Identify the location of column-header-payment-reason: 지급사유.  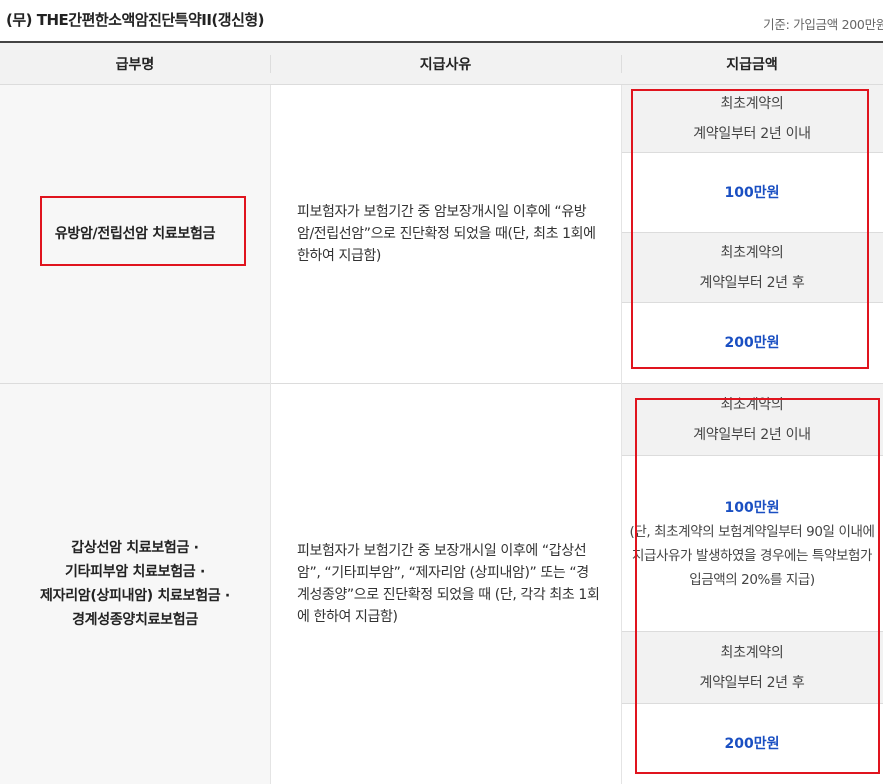
(445, 64).